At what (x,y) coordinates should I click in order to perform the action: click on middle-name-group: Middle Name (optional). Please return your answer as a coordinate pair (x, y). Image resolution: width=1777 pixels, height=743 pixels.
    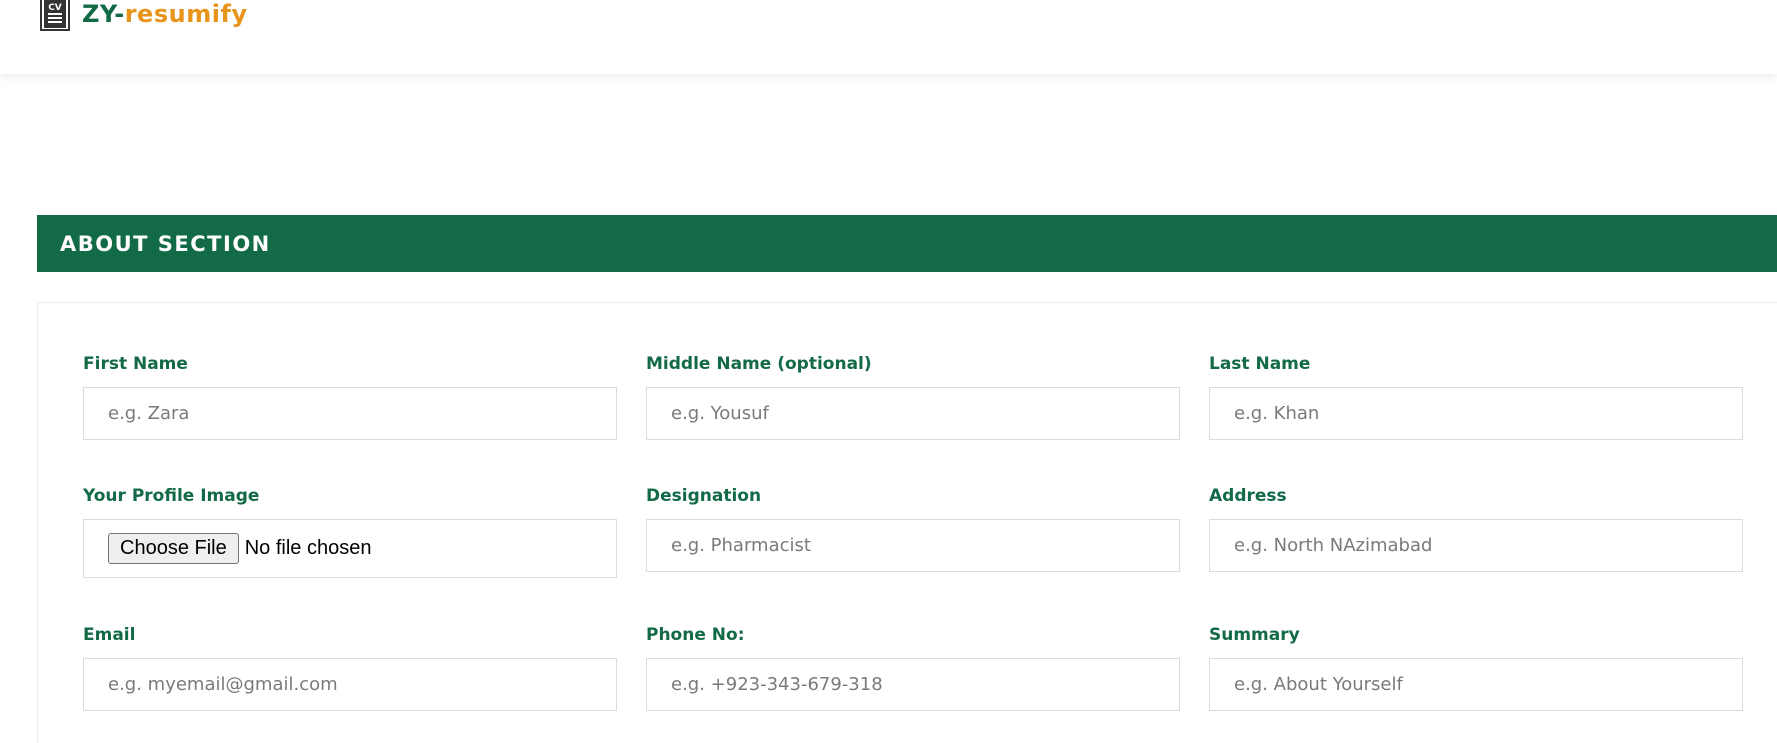
    Looking at the image, I should click on (913, 396).